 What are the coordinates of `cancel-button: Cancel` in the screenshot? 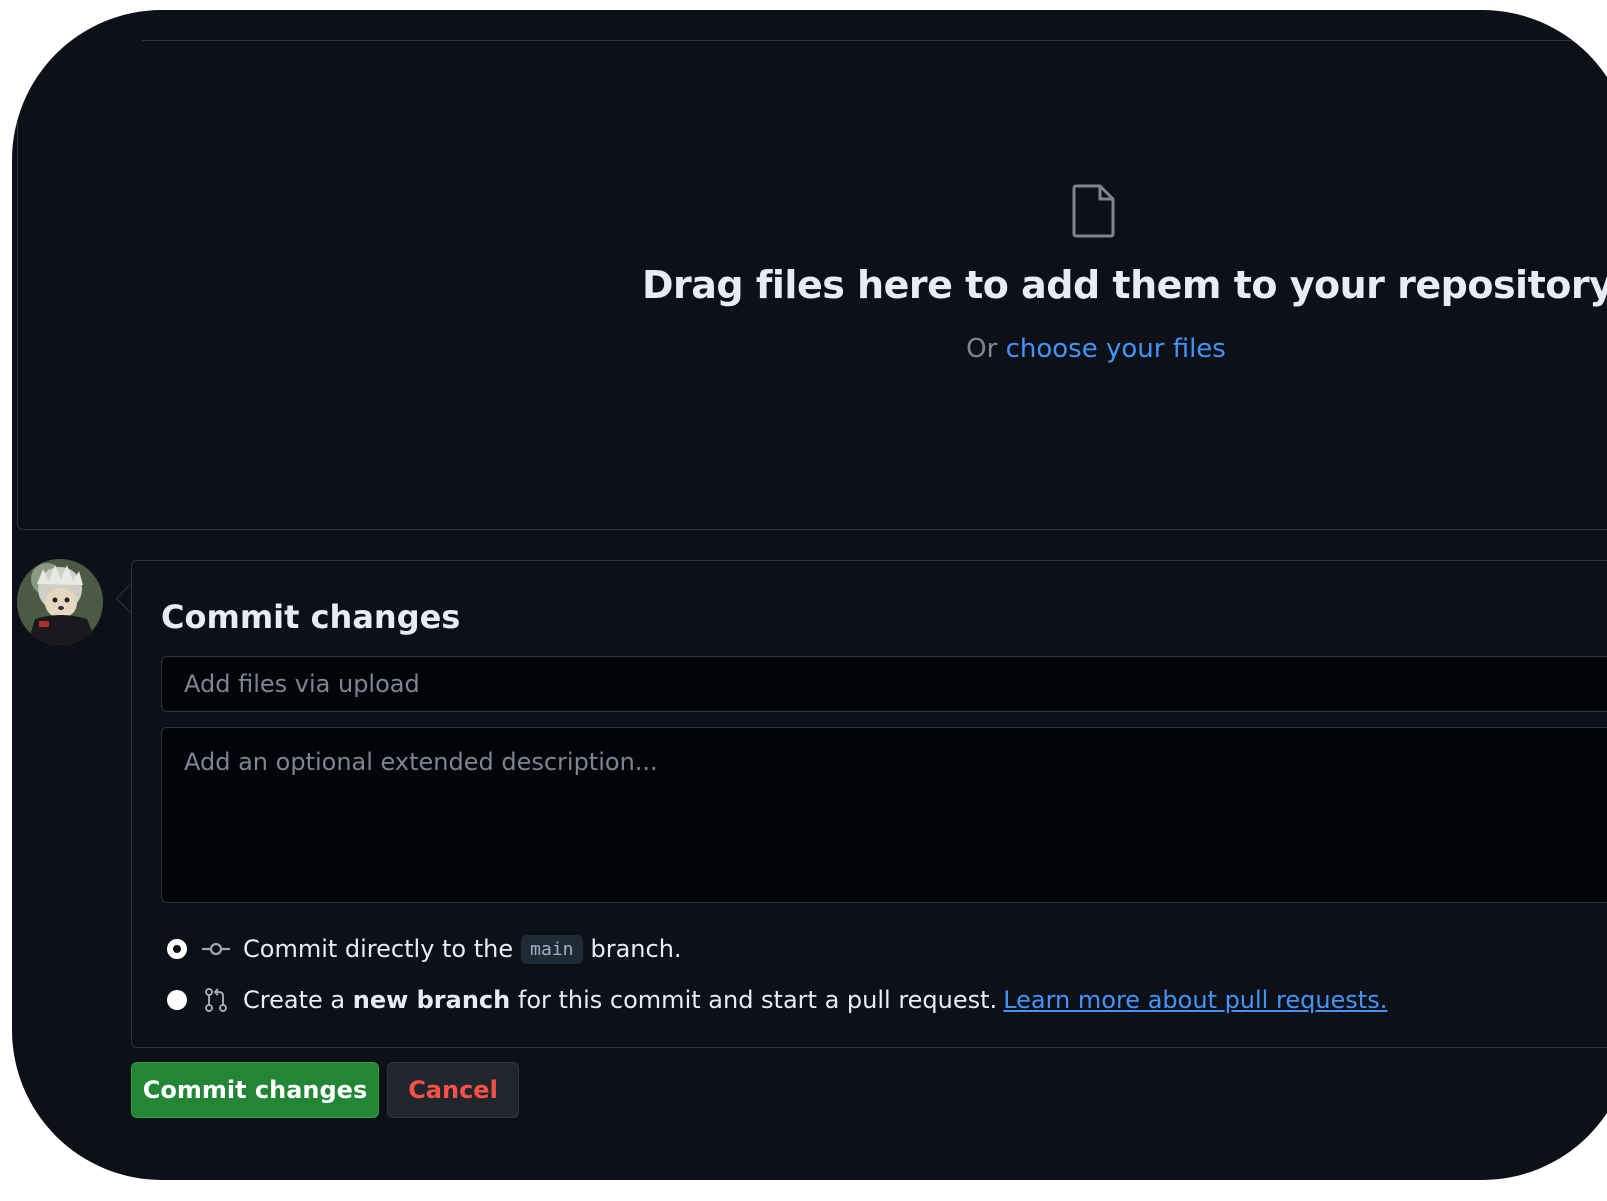 It's located at (453, 1090).